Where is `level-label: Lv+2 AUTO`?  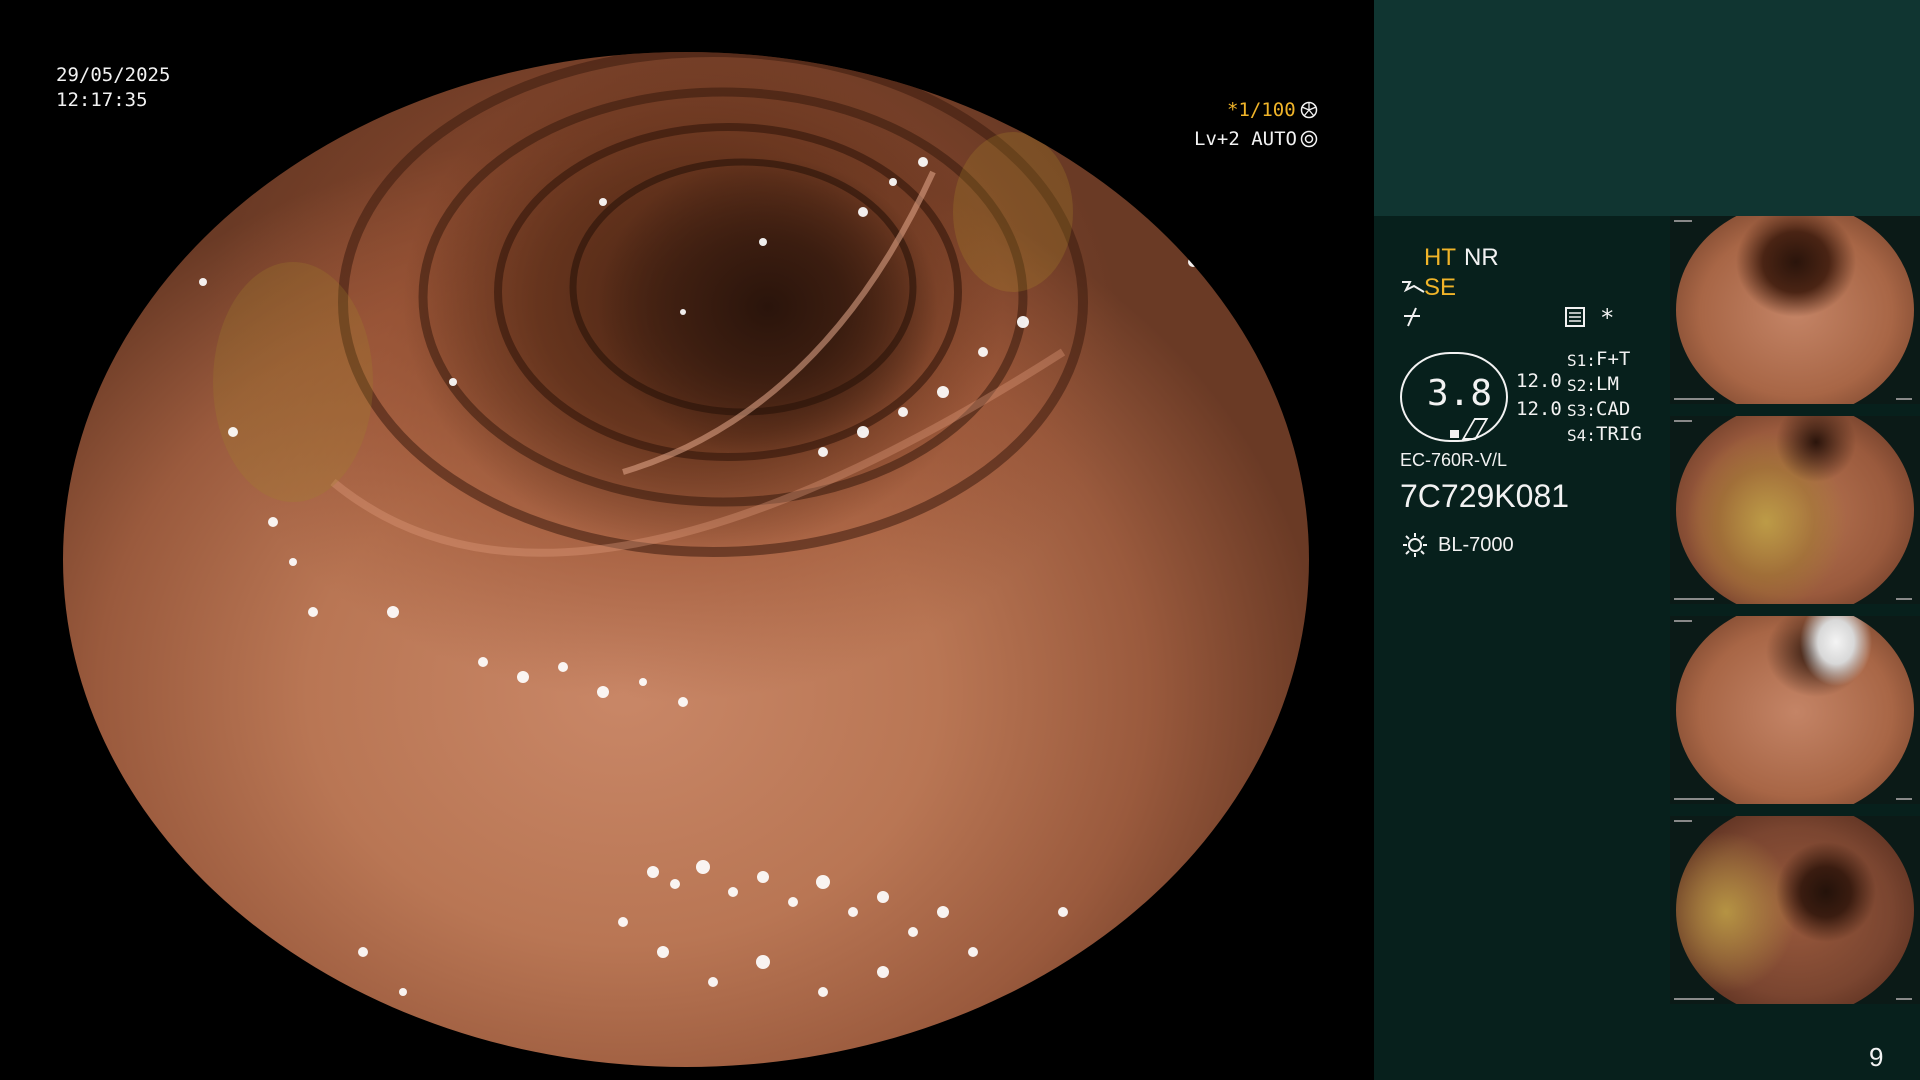 level-label: Lv+2 AUTO is located at coordinates (1245, 139).